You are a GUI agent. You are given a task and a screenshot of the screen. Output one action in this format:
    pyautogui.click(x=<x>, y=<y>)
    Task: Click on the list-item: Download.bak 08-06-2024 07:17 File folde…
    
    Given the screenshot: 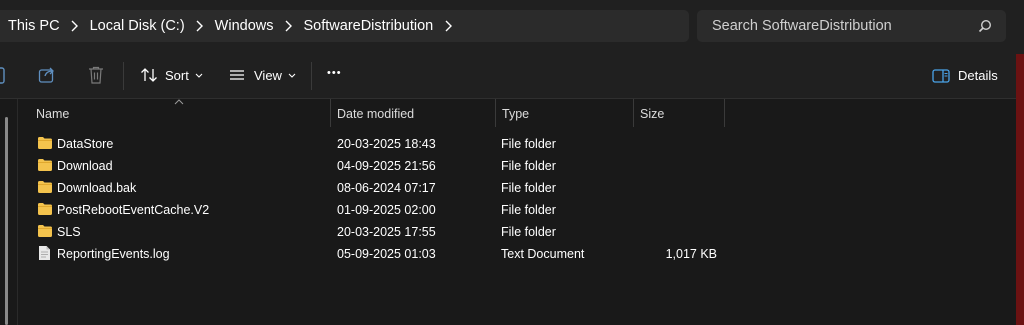 What is the action you would take?
    pyautogui.click(x=527, y=188)
    